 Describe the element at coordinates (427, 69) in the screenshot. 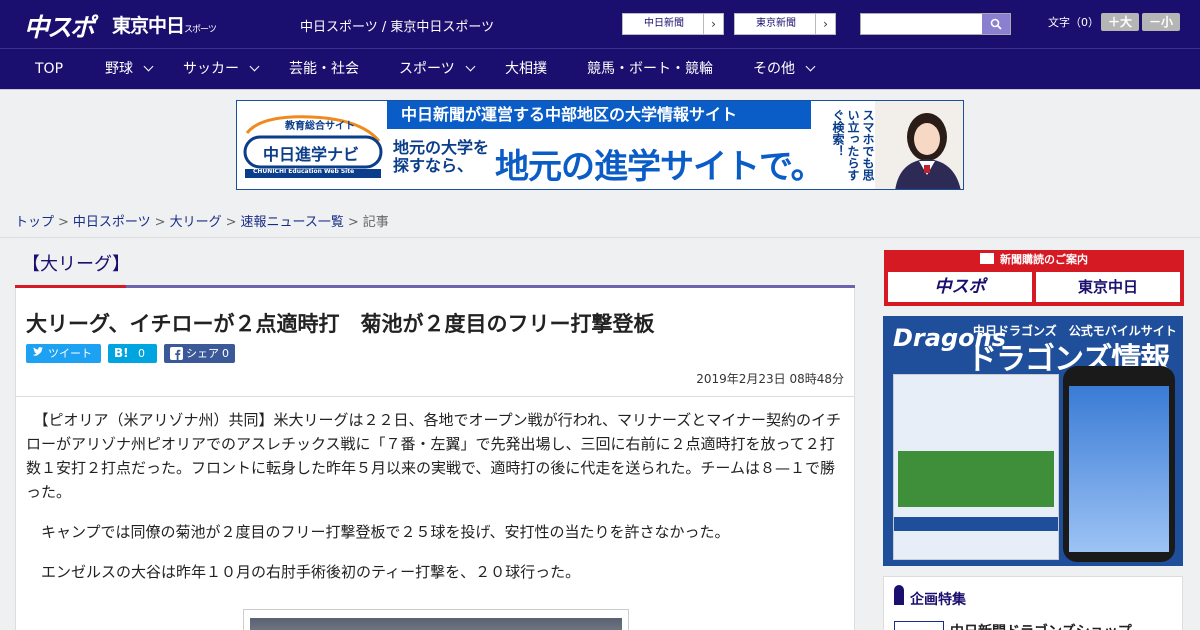

I see `nav-item-label: スポーツ` at that location.